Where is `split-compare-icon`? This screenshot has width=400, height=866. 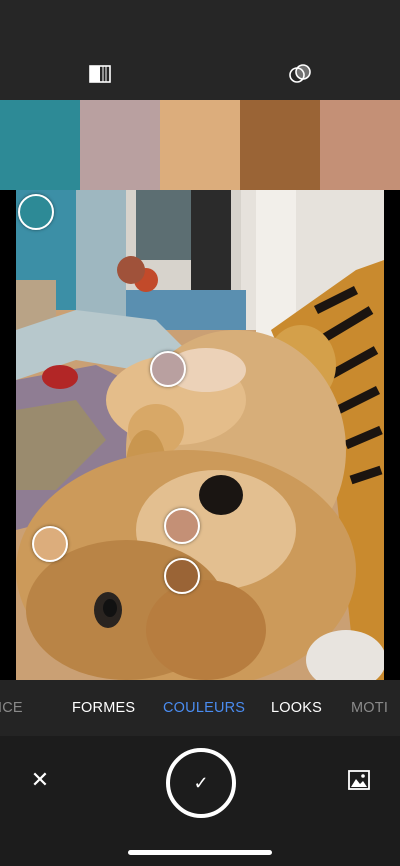 split-compare-icon is located at coordinates (100, 74).